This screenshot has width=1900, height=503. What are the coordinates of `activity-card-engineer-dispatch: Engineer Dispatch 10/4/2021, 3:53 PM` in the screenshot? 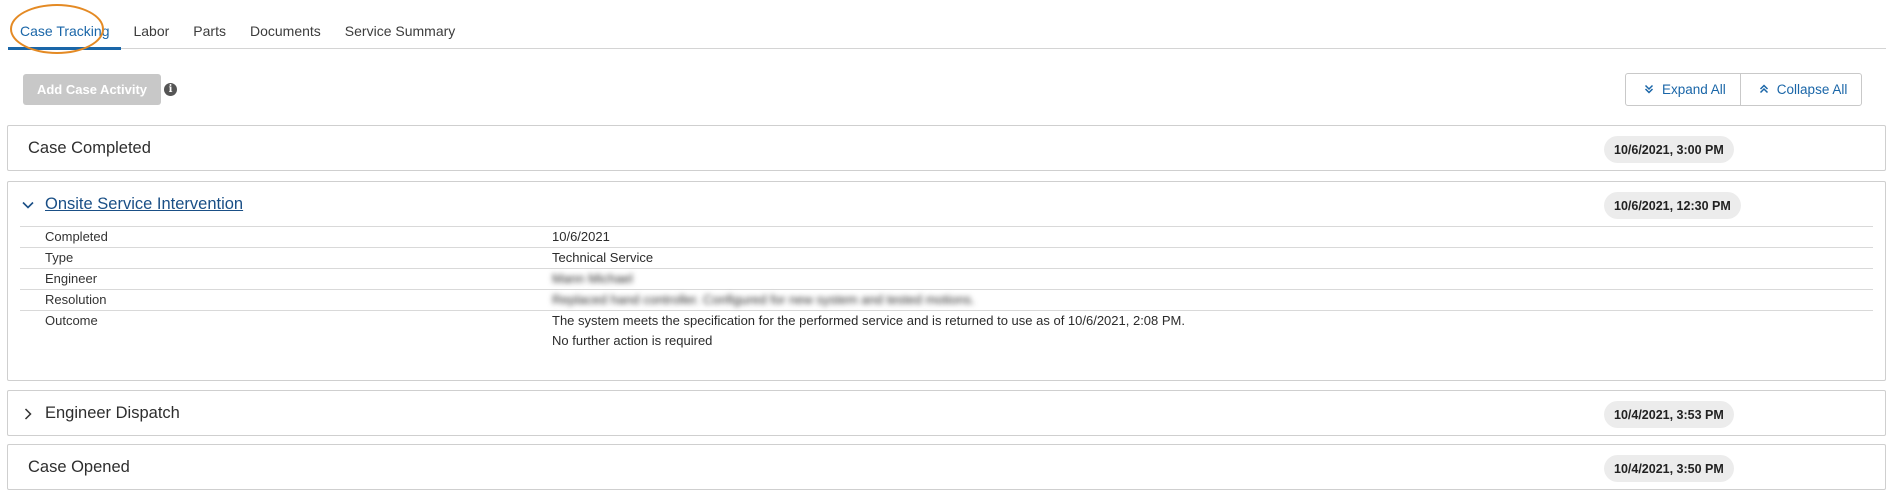 It's located at (946, 413).